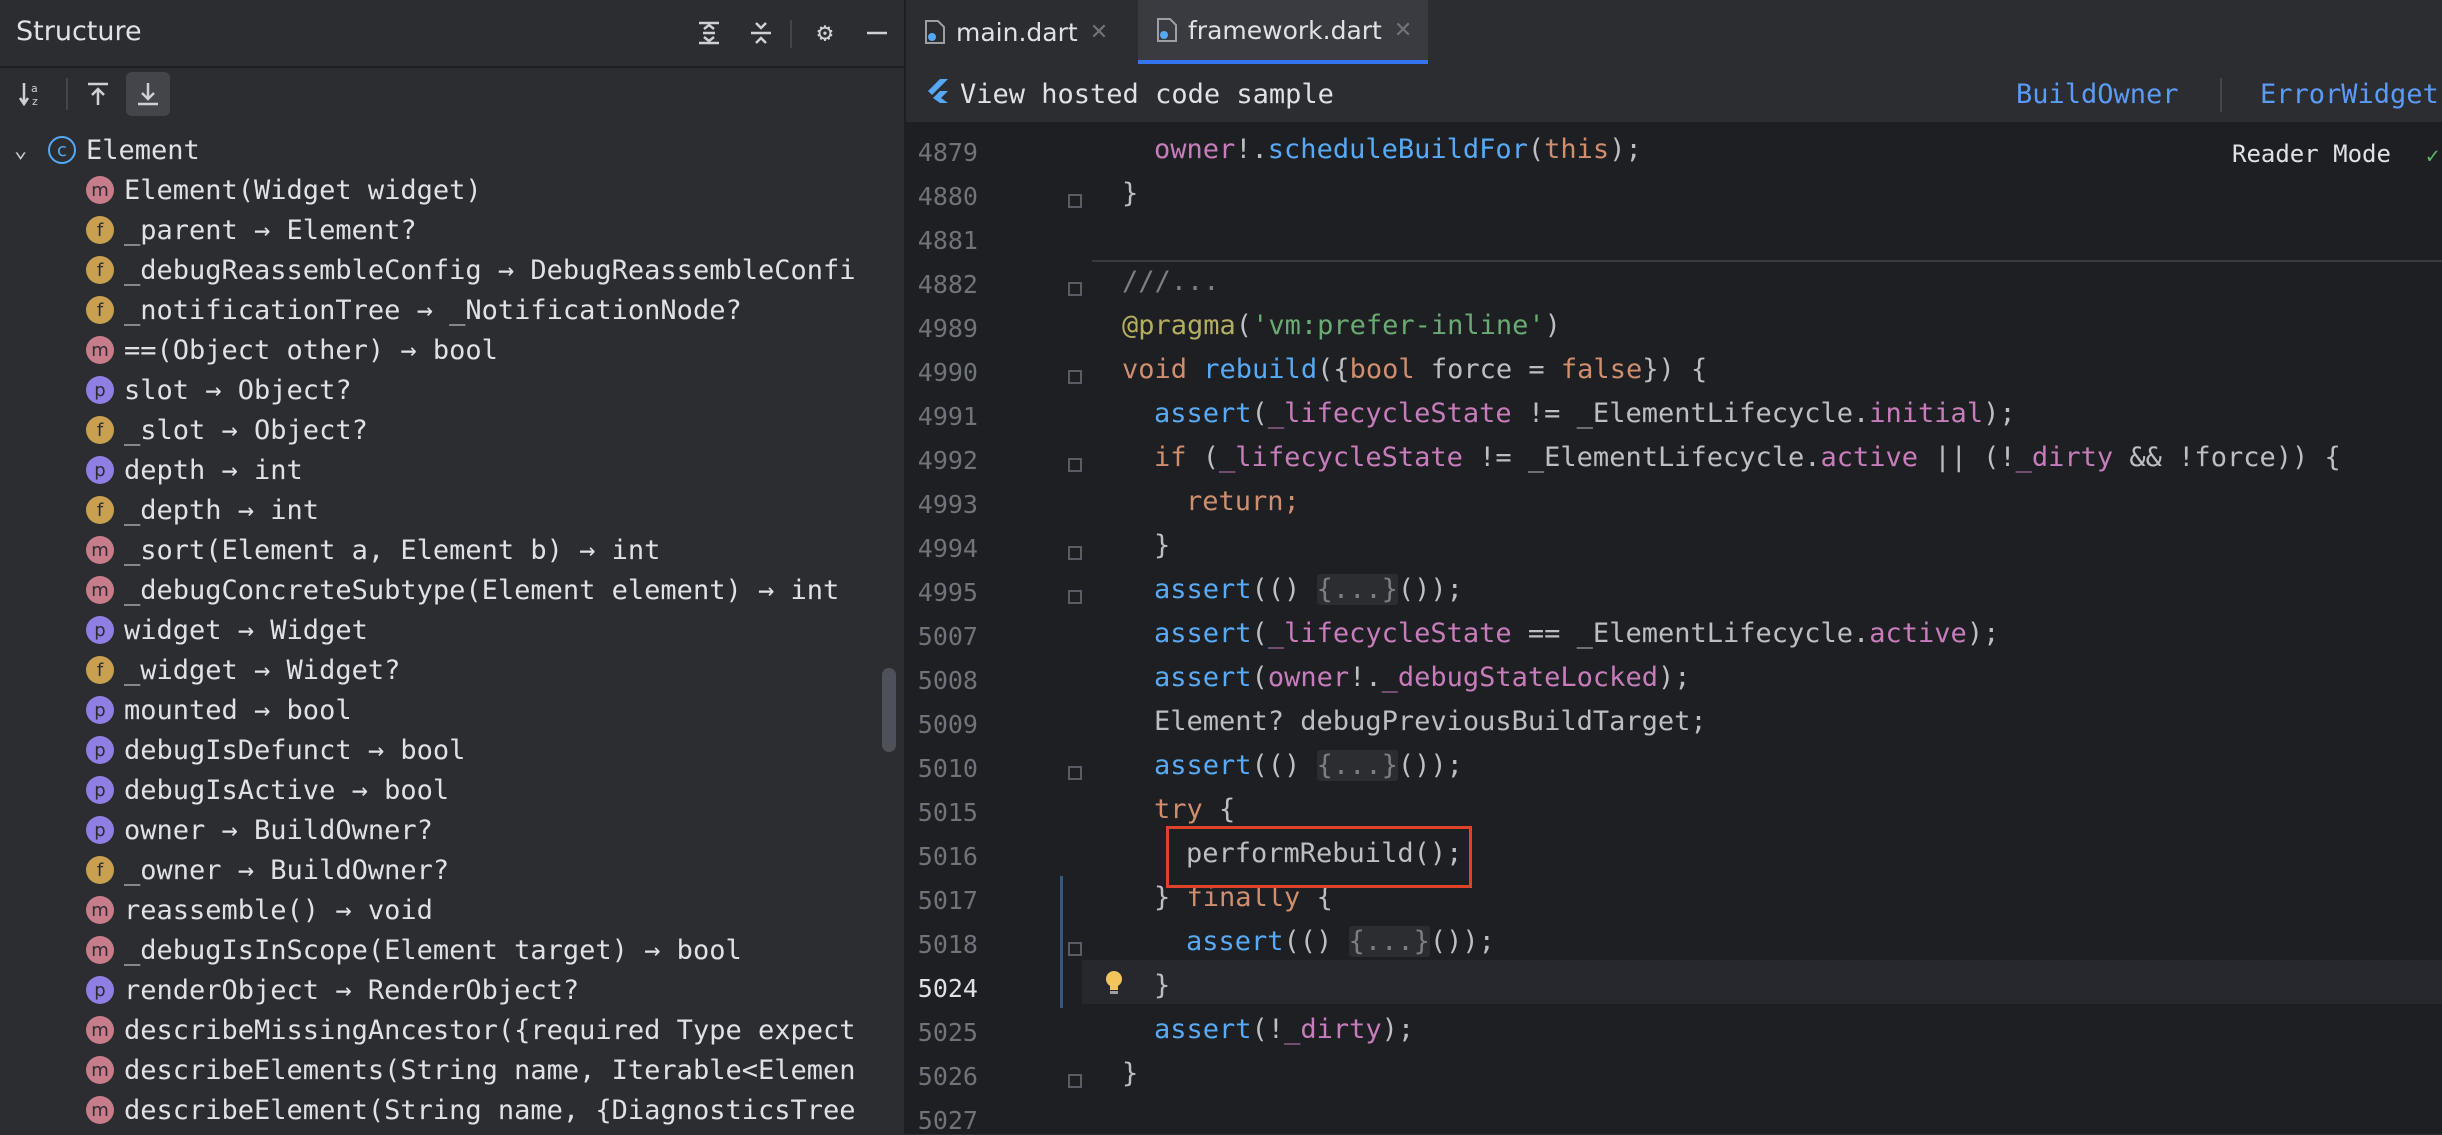  I want to click on tree-item: m _sort(Element a, Element b) → int, so click(373, 550).